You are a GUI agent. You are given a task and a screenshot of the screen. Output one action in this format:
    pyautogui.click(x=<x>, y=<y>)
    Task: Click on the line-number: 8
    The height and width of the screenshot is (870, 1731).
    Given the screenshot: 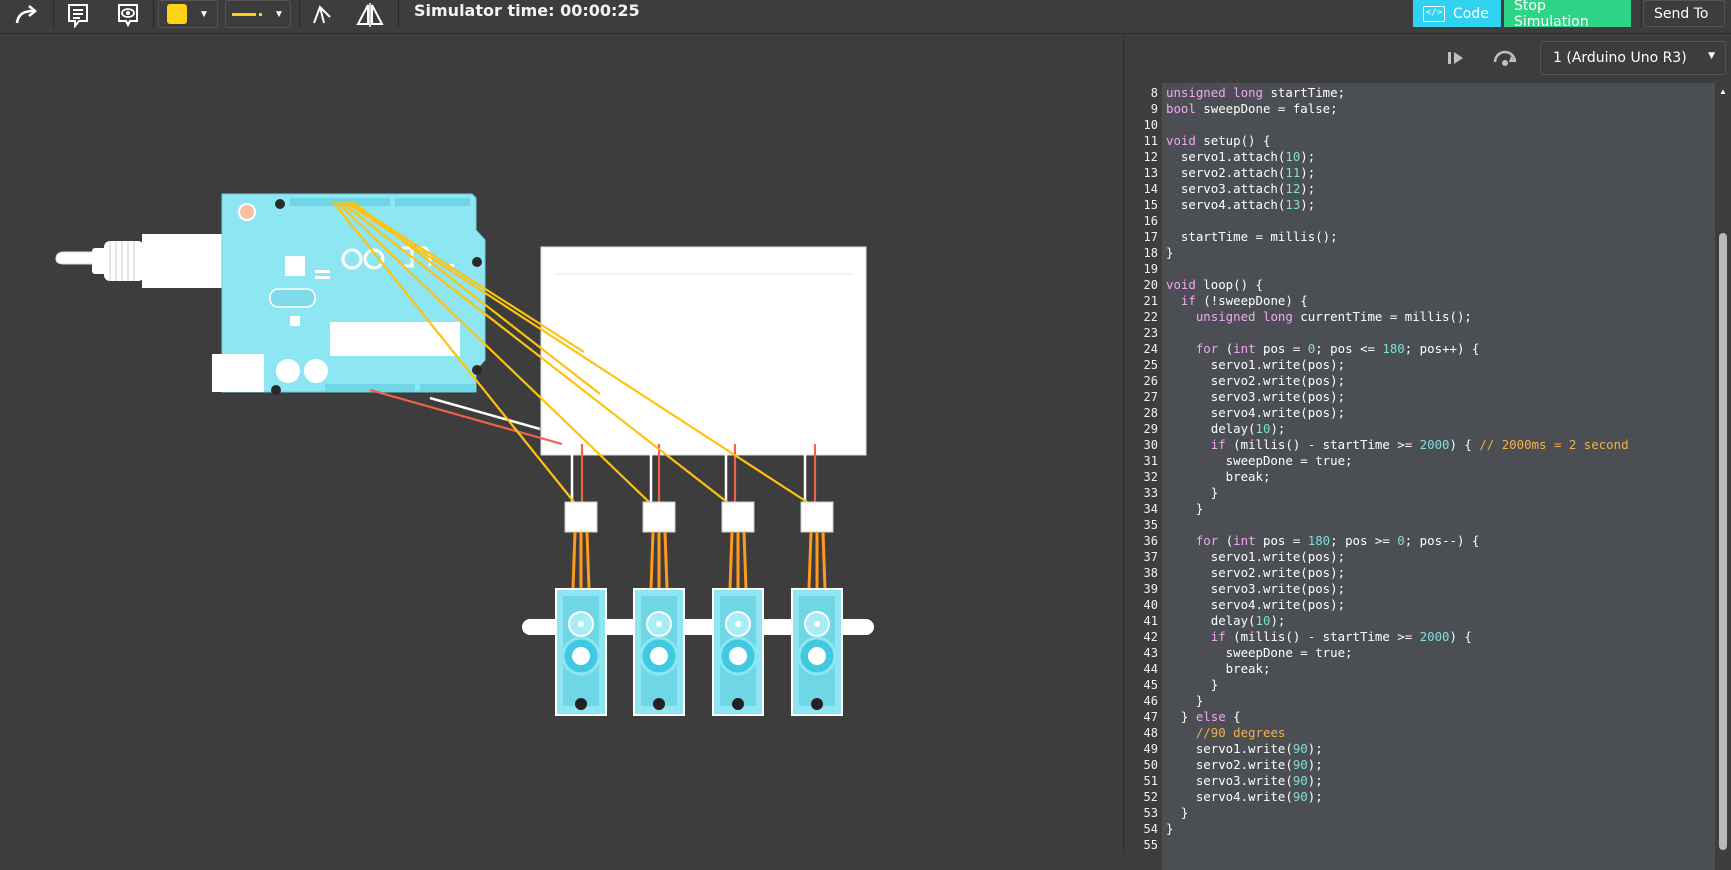 What is the action you would take?
    pyautogui.click(x=1154, y=93)
    